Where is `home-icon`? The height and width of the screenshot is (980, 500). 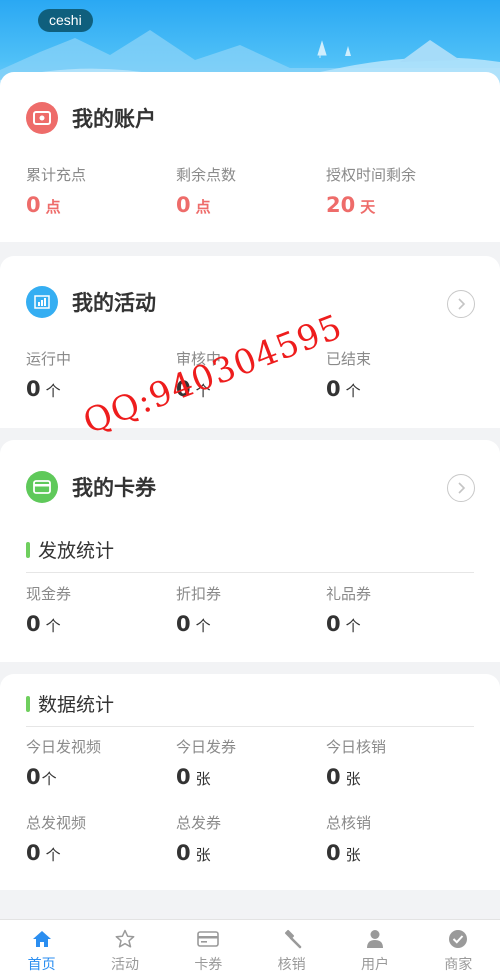
home-icon is located at coordinates (42, 939).